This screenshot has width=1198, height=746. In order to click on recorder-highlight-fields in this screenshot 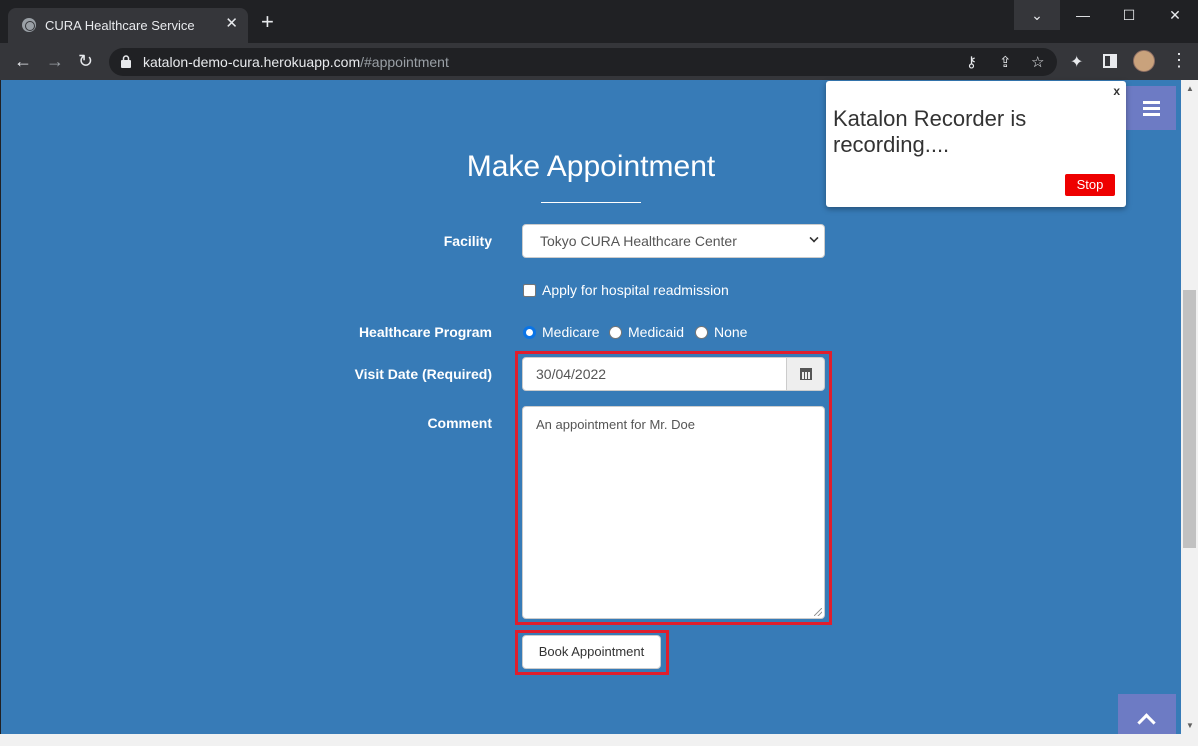, I will do `click(673, 488)`.